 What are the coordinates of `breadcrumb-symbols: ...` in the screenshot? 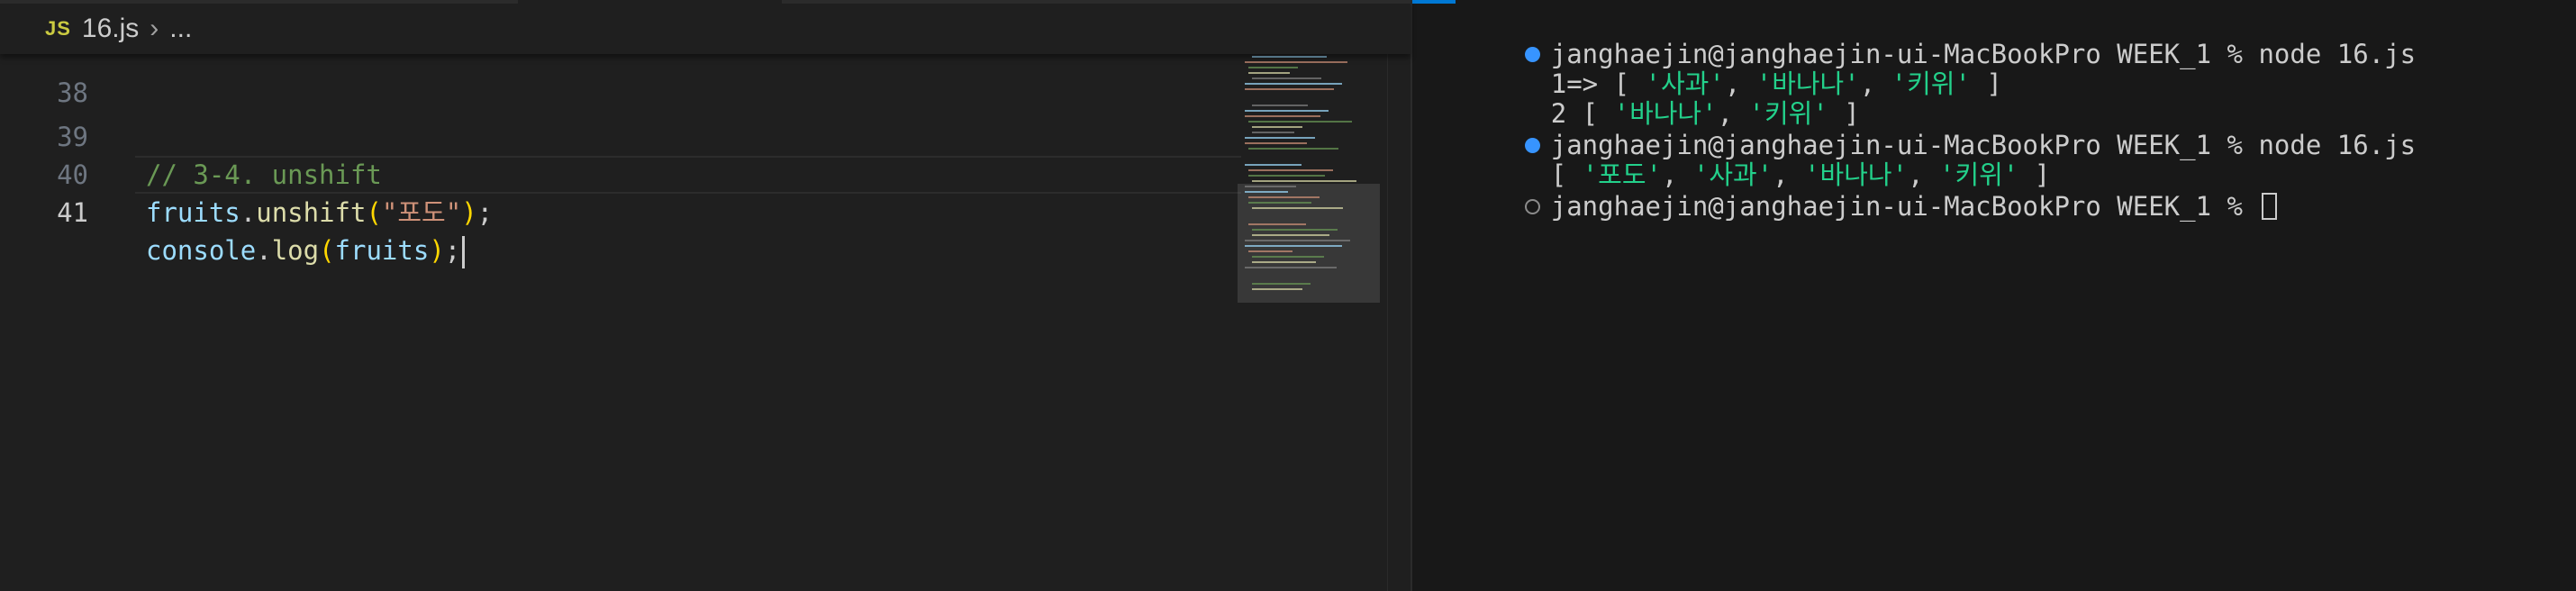 It's located at (180, 29).